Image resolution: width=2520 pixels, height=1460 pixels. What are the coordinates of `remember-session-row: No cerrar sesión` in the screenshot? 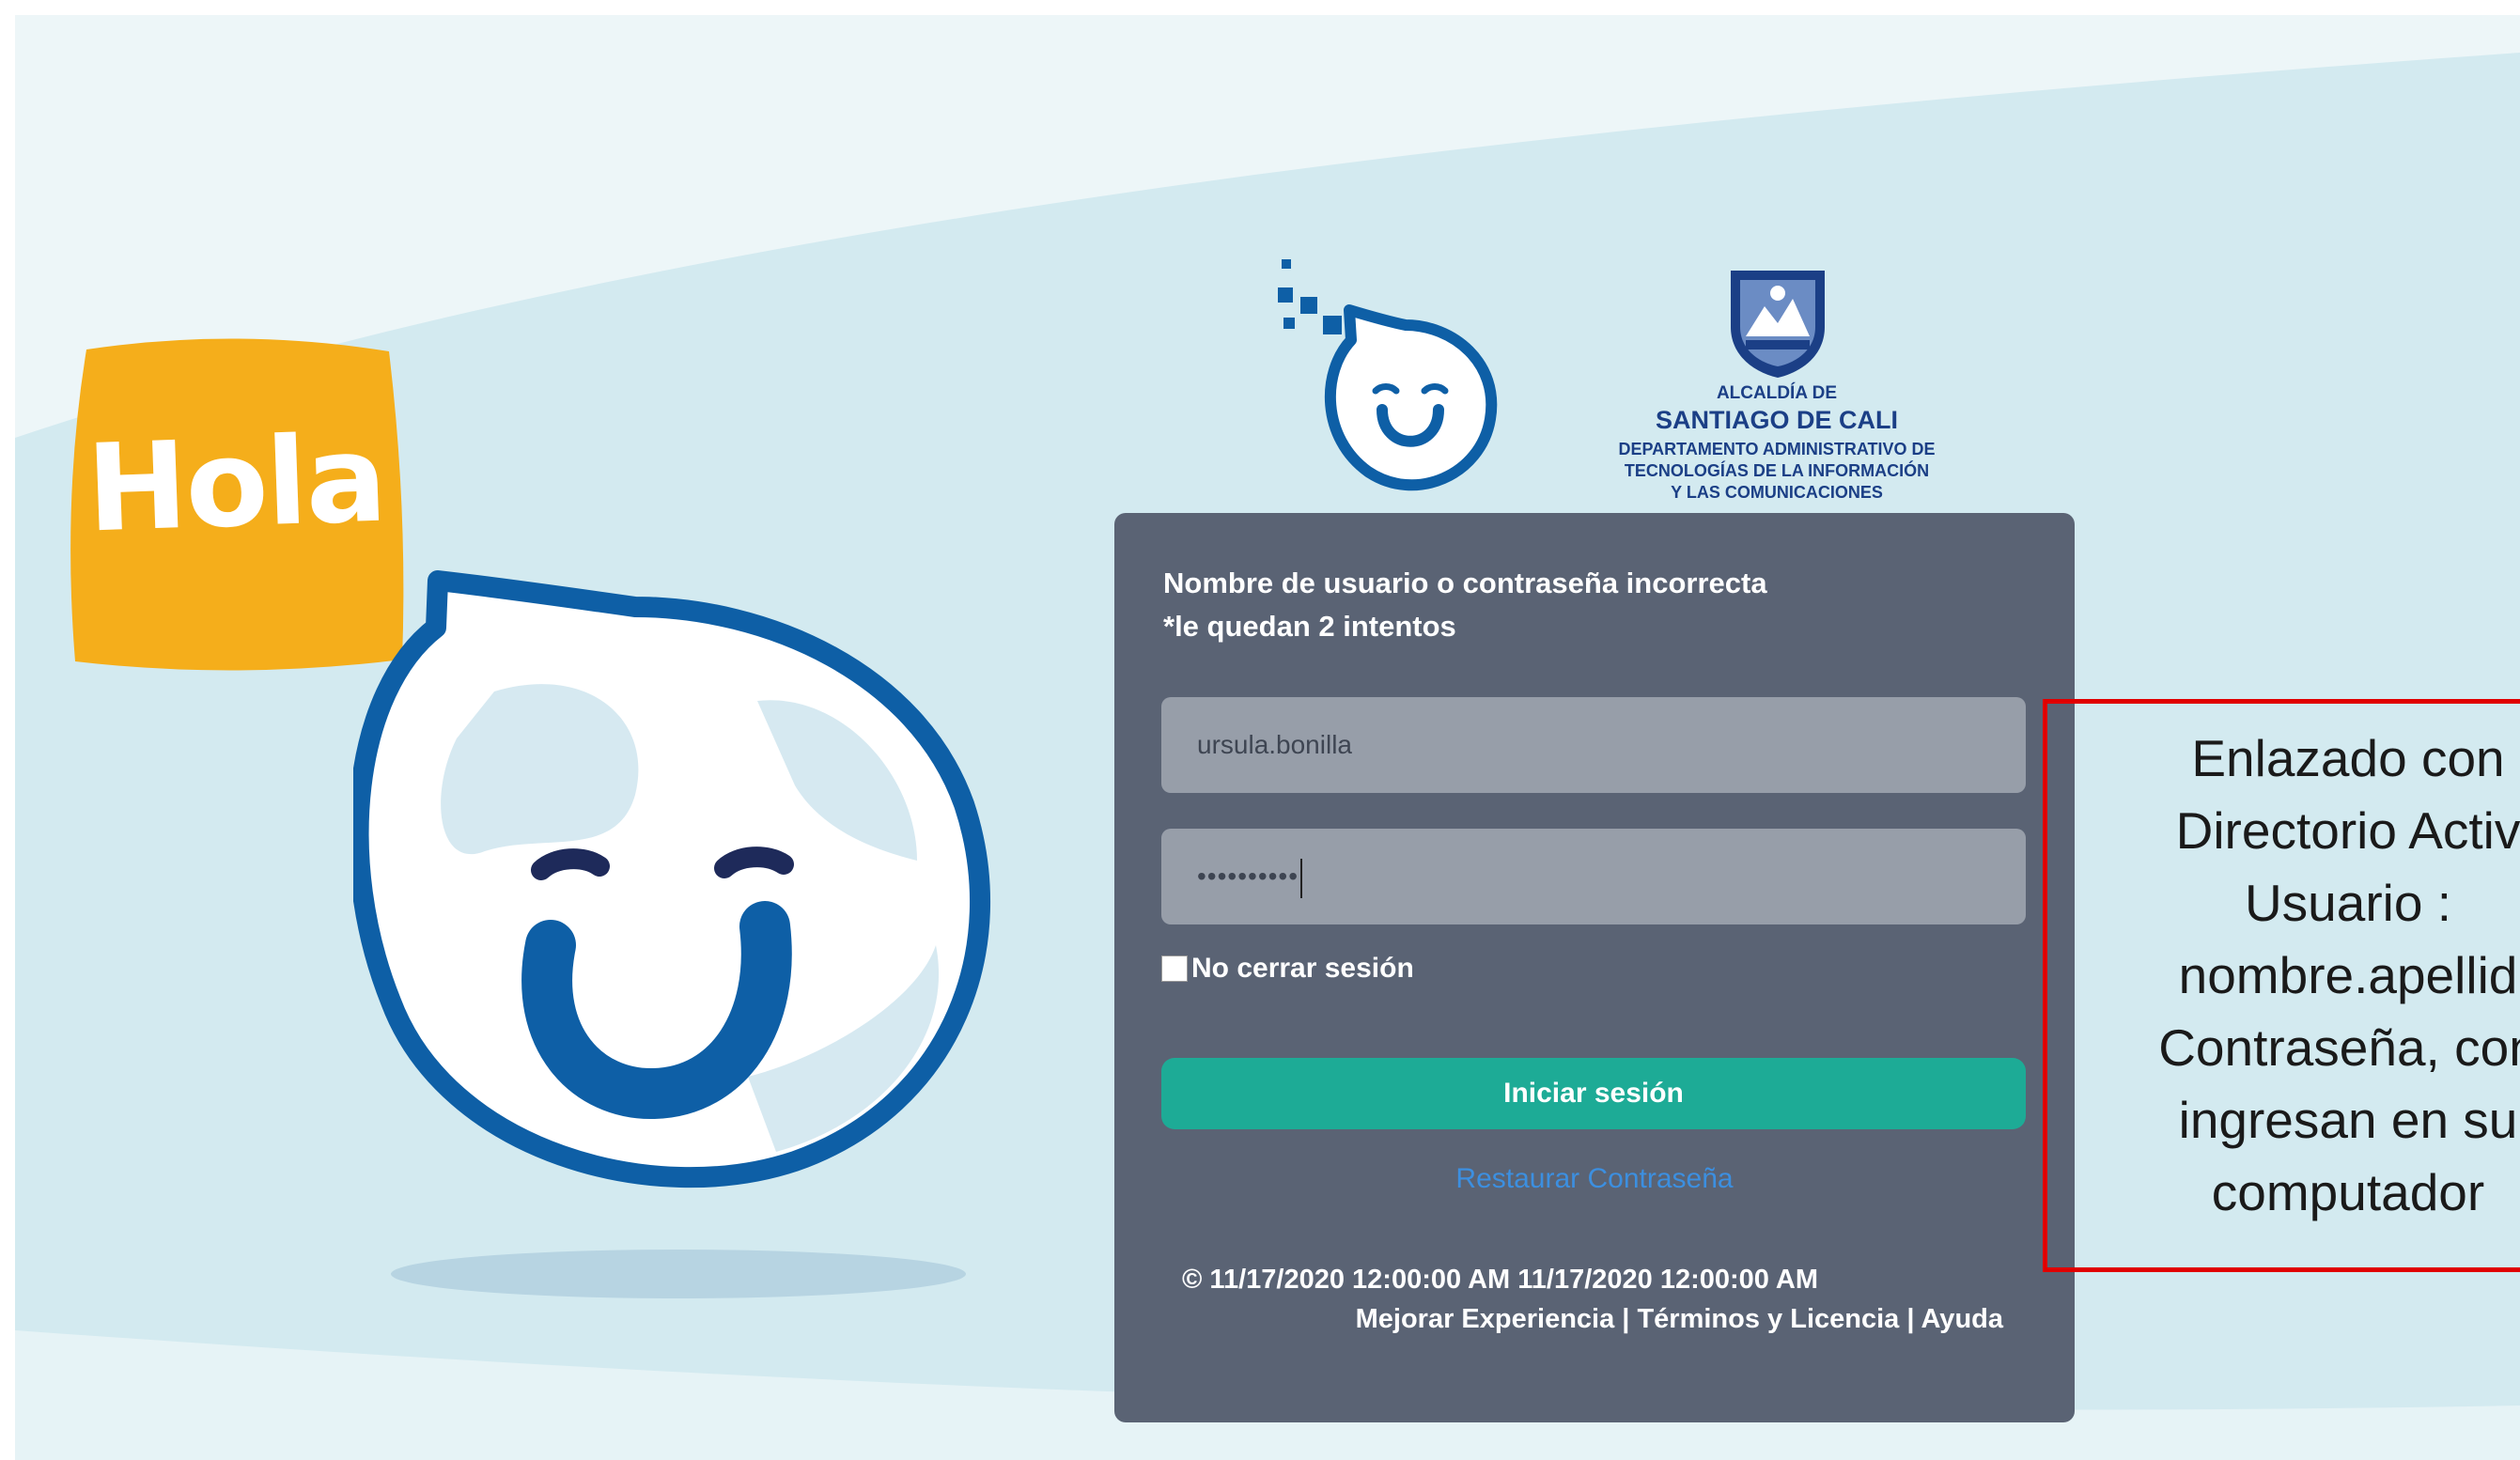 It's located at (1287, 969).